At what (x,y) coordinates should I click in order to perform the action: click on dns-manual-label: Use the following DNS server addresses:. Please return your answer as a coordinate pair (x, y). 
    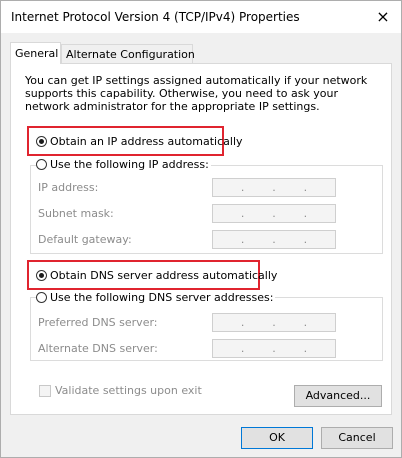
    Looking at the image, I should click on (162, 297).